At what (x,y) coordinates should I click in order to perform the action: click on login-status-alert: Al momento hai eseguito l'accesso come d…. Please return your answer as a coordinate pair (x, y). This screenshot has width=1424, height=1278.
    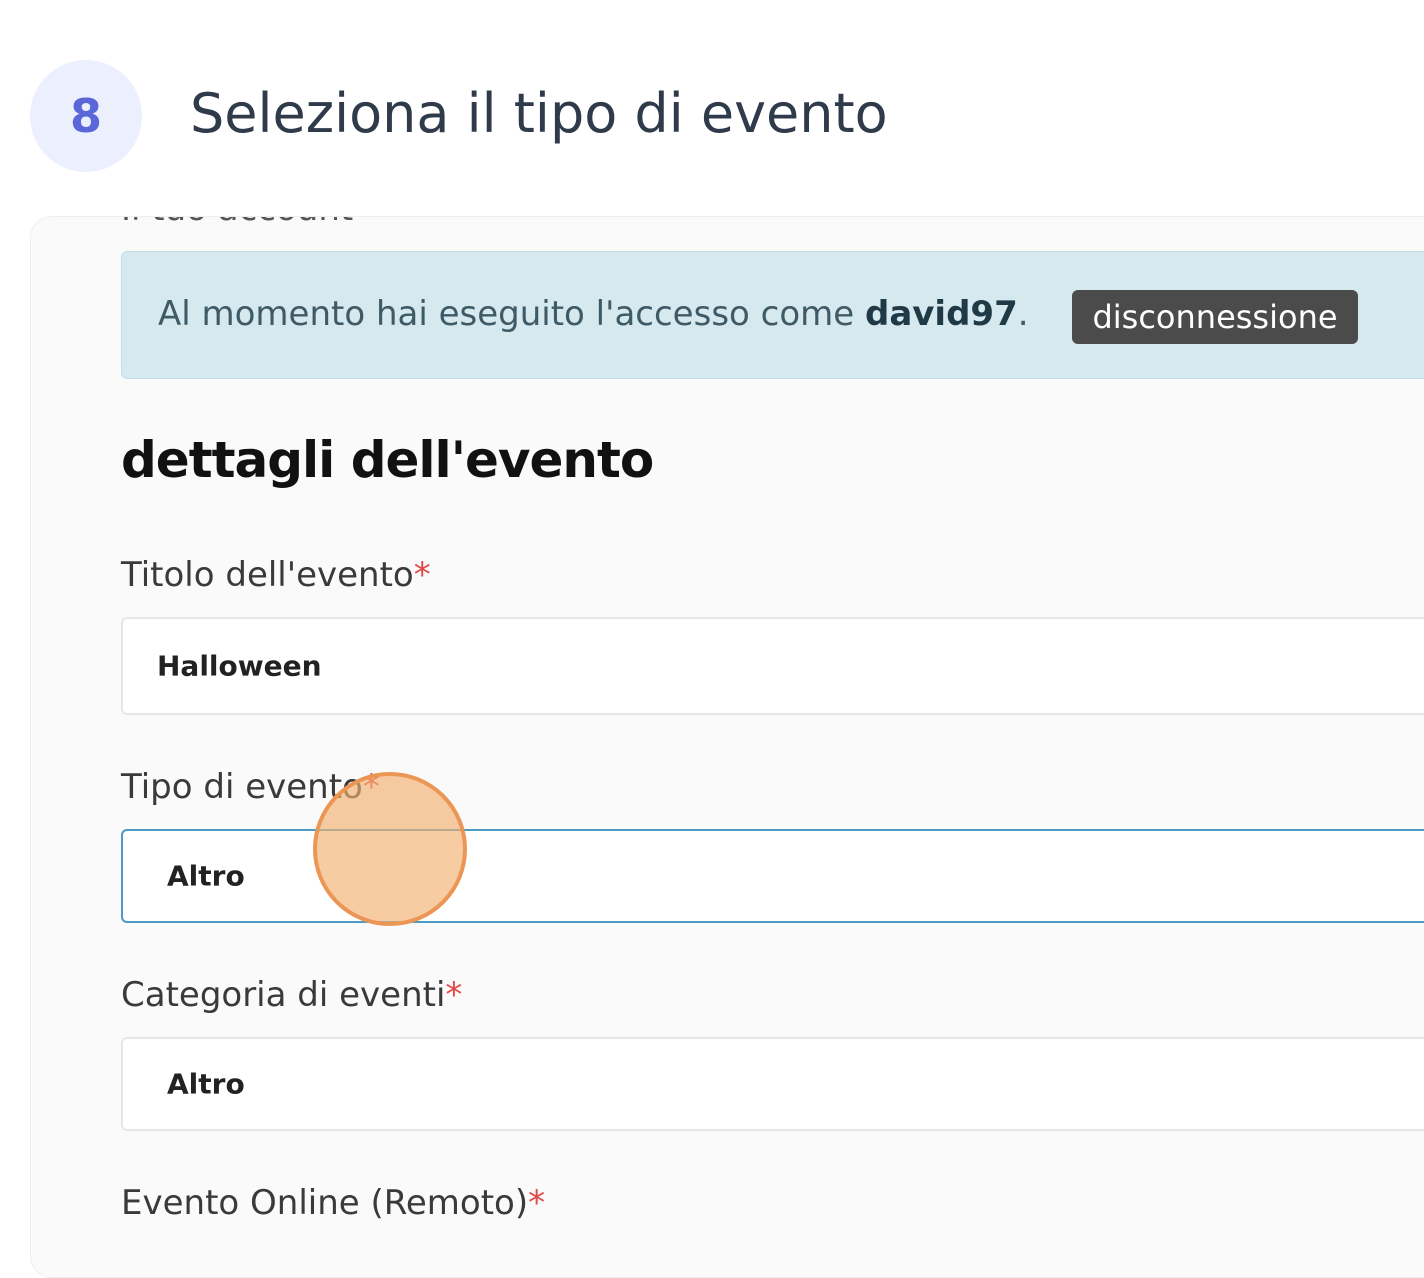
    Looking at the image, I should click on (772, 315).